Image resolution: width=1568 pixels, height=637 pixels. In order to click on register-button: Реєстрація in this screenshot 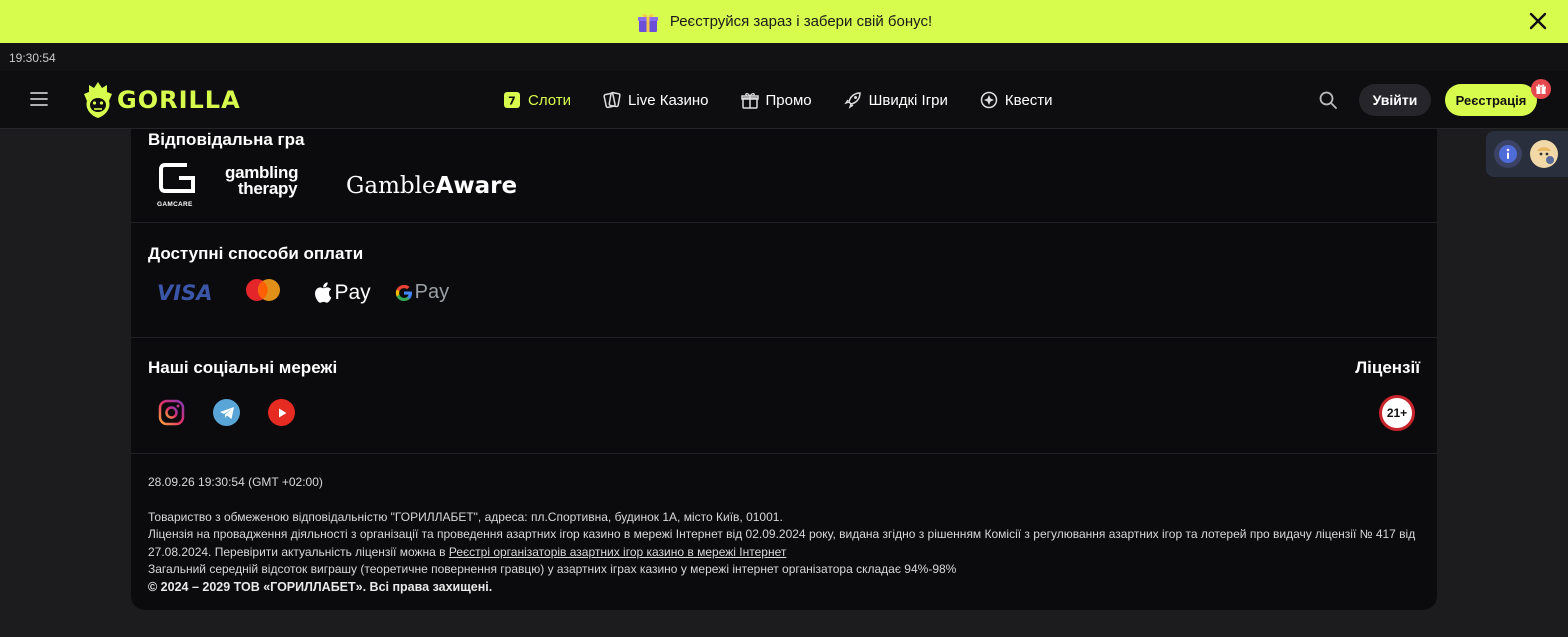, I will do `click(1491, 100)`.